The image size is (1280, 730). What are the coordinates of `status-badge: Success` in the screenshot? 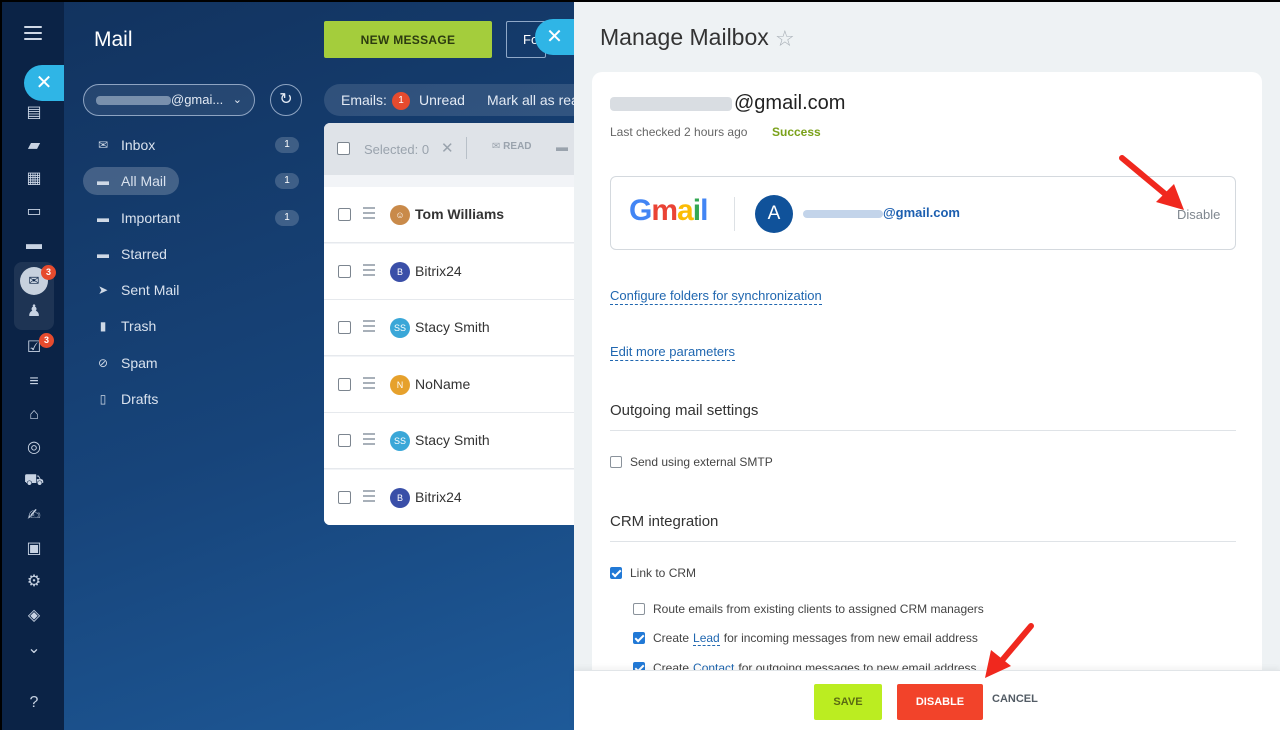 It's located at (796, 132).